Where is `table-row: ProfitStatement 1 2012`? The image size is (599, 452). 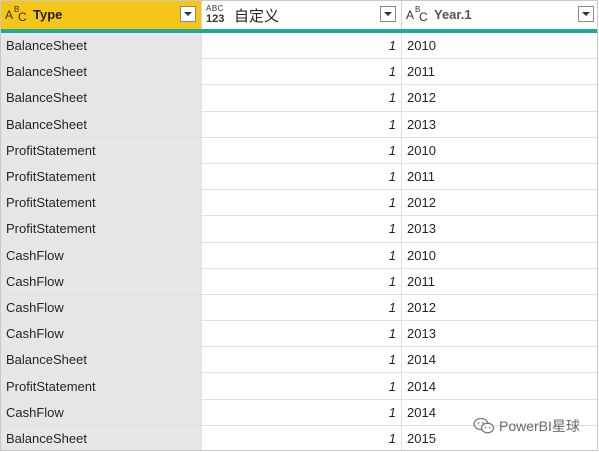
table-row: ProfitStatement 1 2012 is located at coordinates (299, 203).